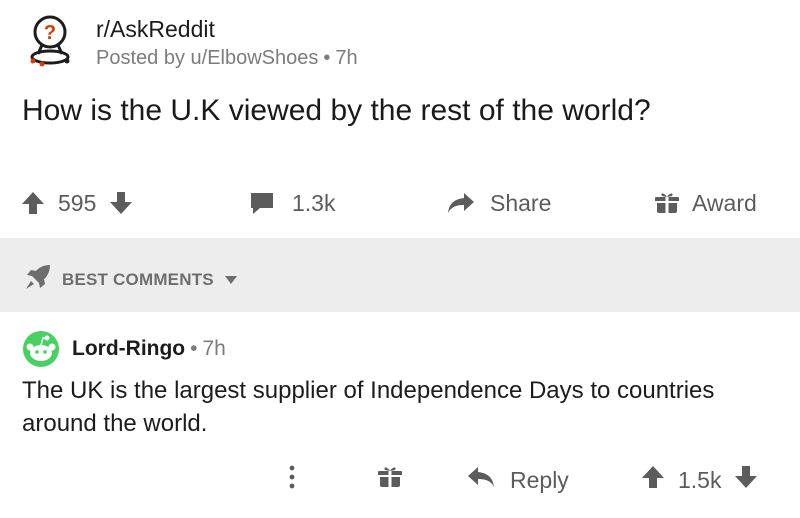  I want to click on post-time: 7h, so click(346, 58).